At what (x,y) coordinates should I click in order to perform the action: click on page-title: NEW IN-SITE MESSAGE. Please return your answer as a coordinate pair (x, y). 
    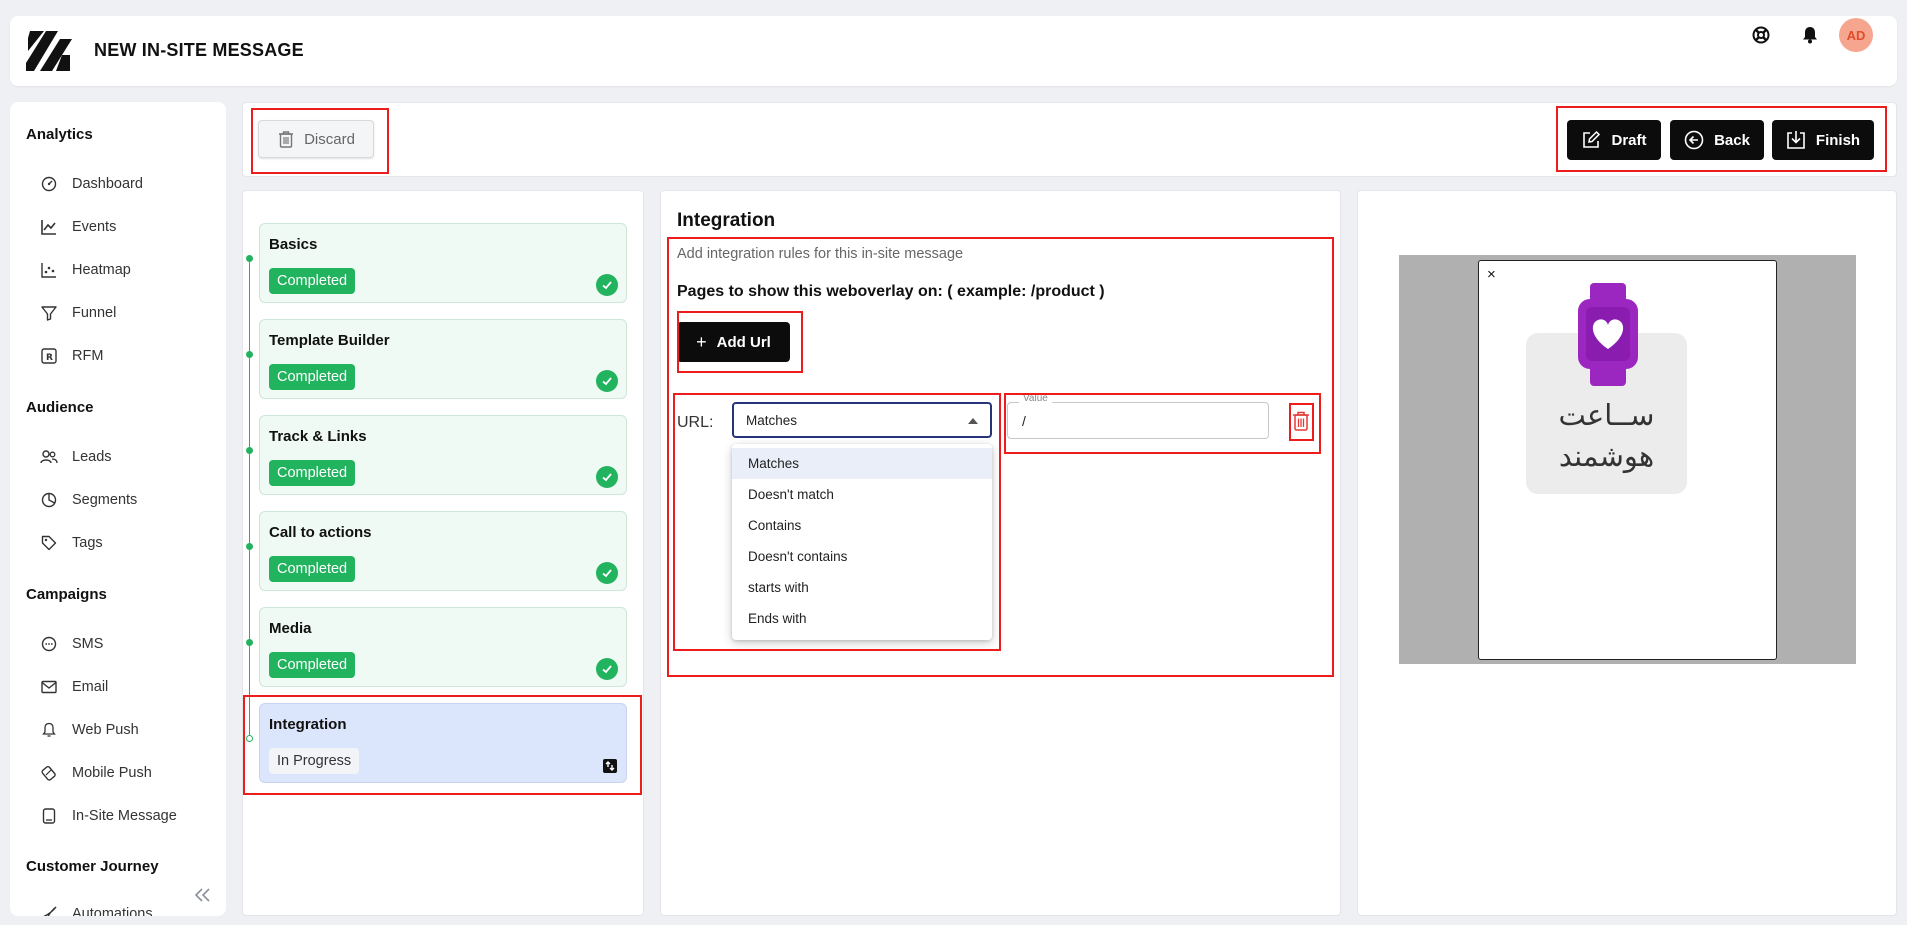
    Looking at the image, I should click on (199, 50).